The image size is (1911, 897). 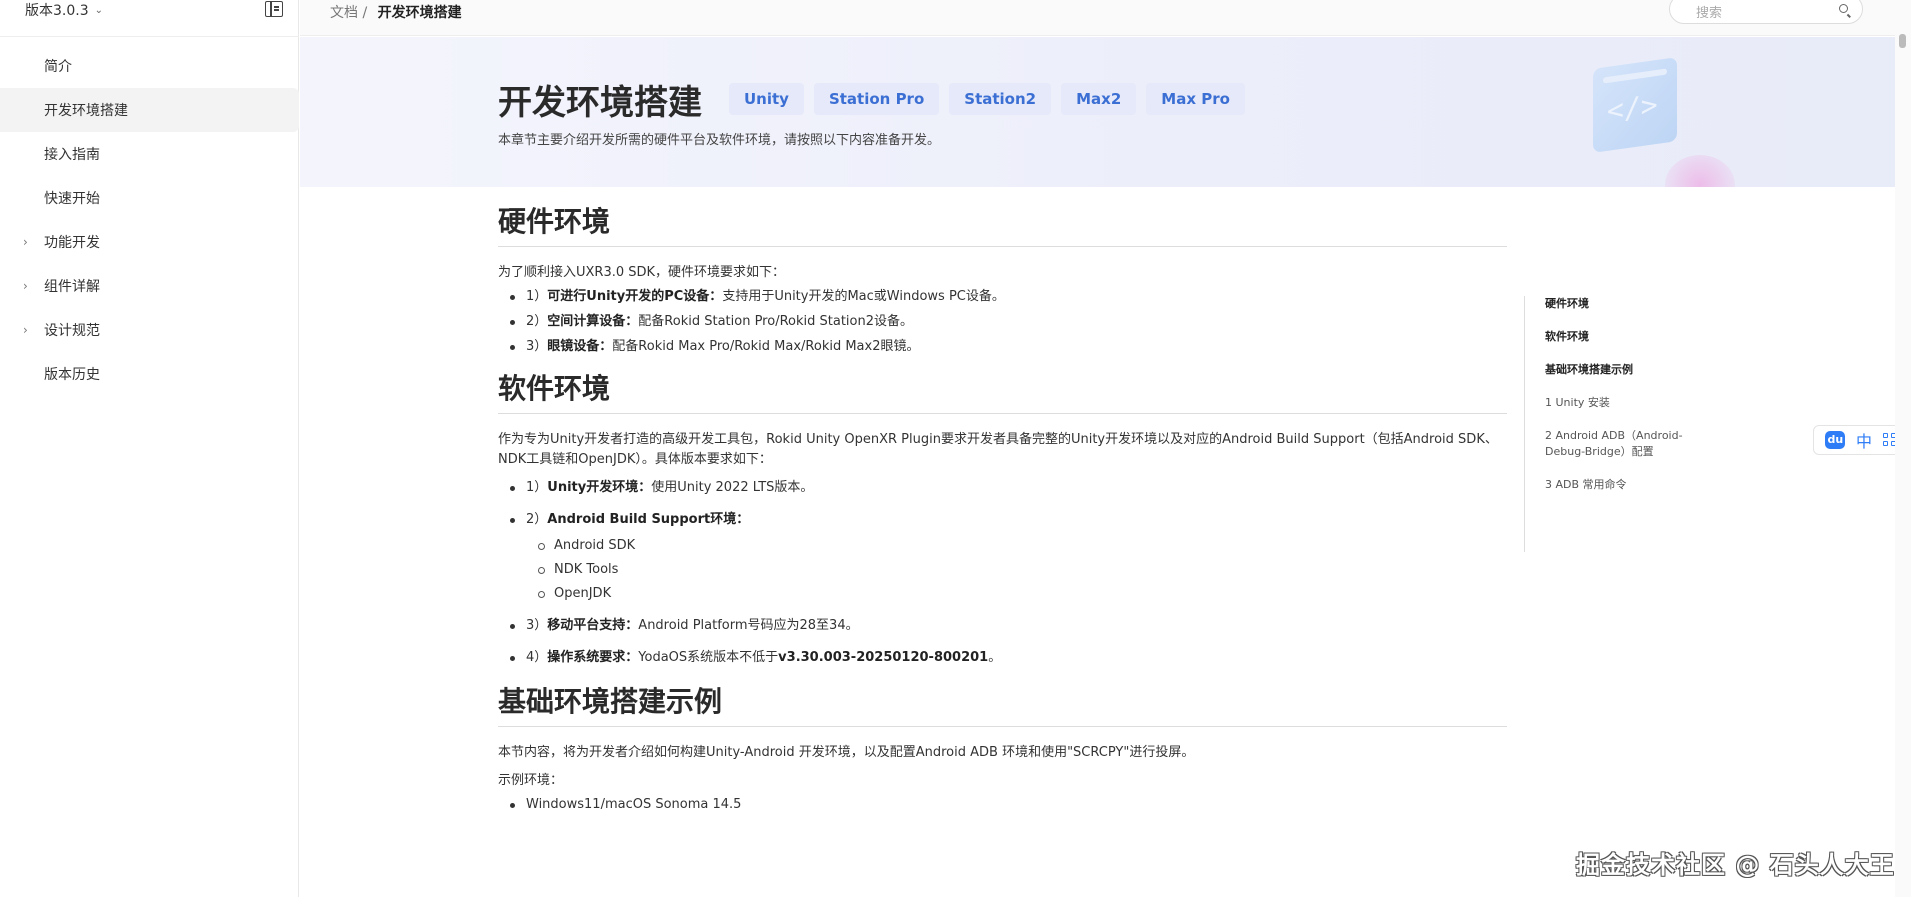 I want to click on toc-item-software: 软件环境, so click(x=1619, y=337).